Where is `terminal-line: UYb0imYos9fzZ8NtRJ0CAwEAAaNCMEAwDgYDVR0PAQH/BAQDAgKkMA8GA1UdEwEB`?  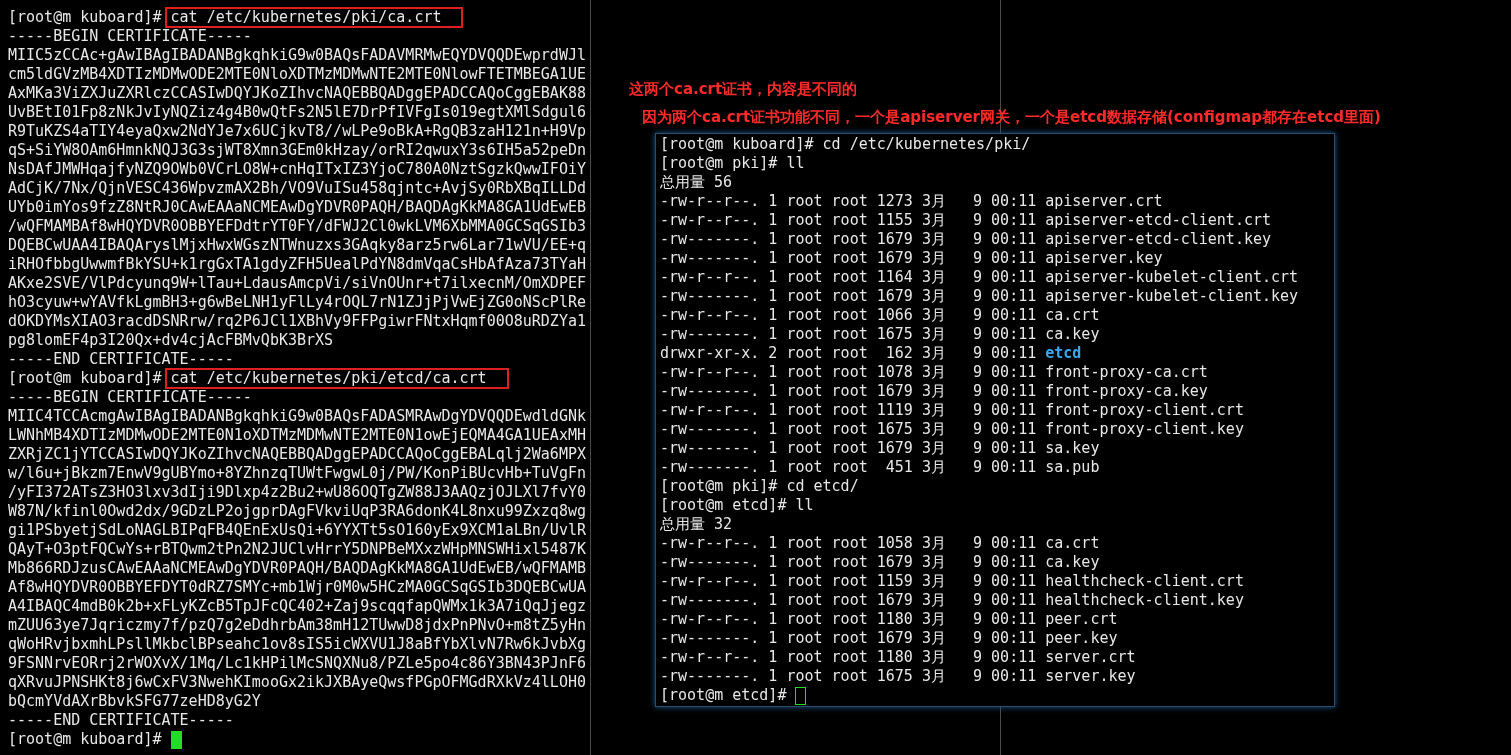 terminal-line: UYb0imYos9fzZ8NtRJ0CAwEAAaNCMEAwDgYDVR0PAQH/BAQDAgKkMA8GA1UdEwEB is located at coordinates (297, 207).